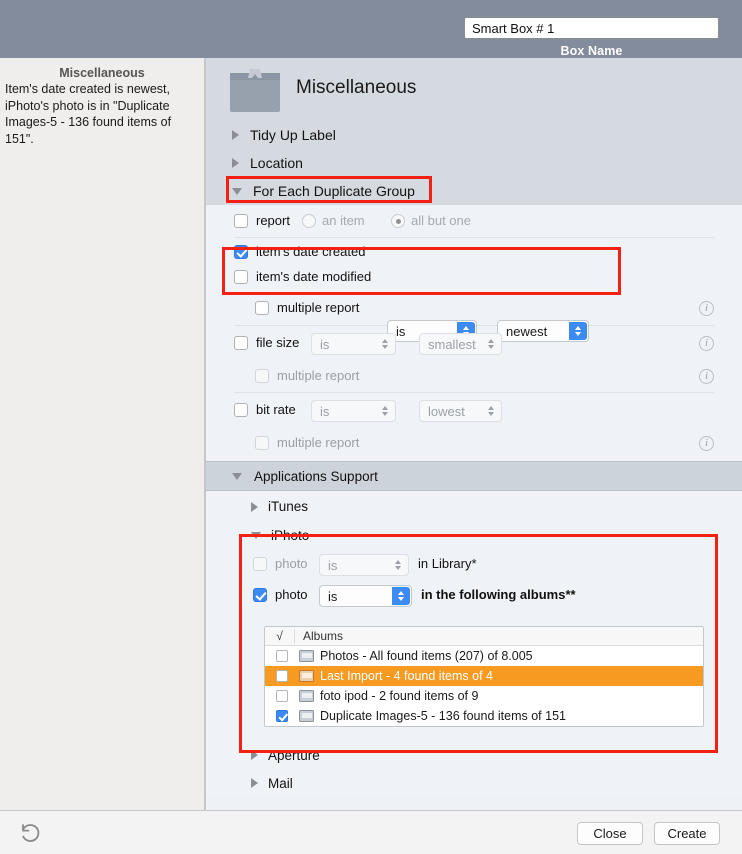 This screenshot has width=742, height=854. I want to click on app-label: Mail, so click(280, 783).